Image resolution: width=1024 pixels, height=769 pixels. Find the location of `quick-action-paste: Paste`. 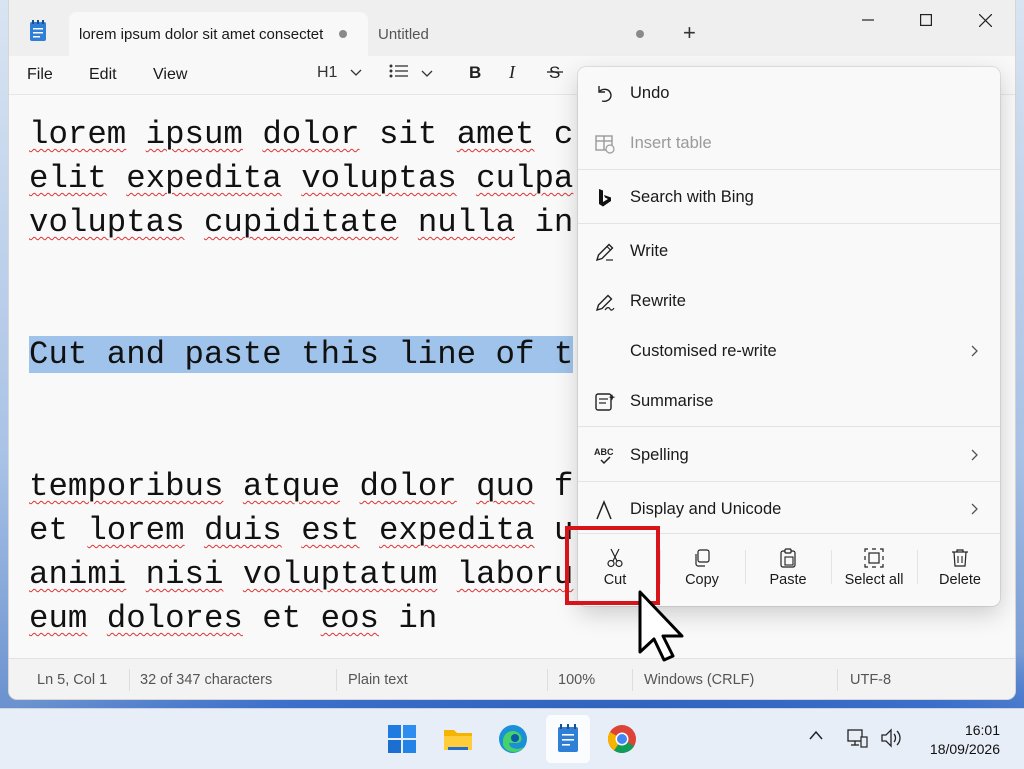

quick-action-paste: Paste is located at coordinates (788, 566).